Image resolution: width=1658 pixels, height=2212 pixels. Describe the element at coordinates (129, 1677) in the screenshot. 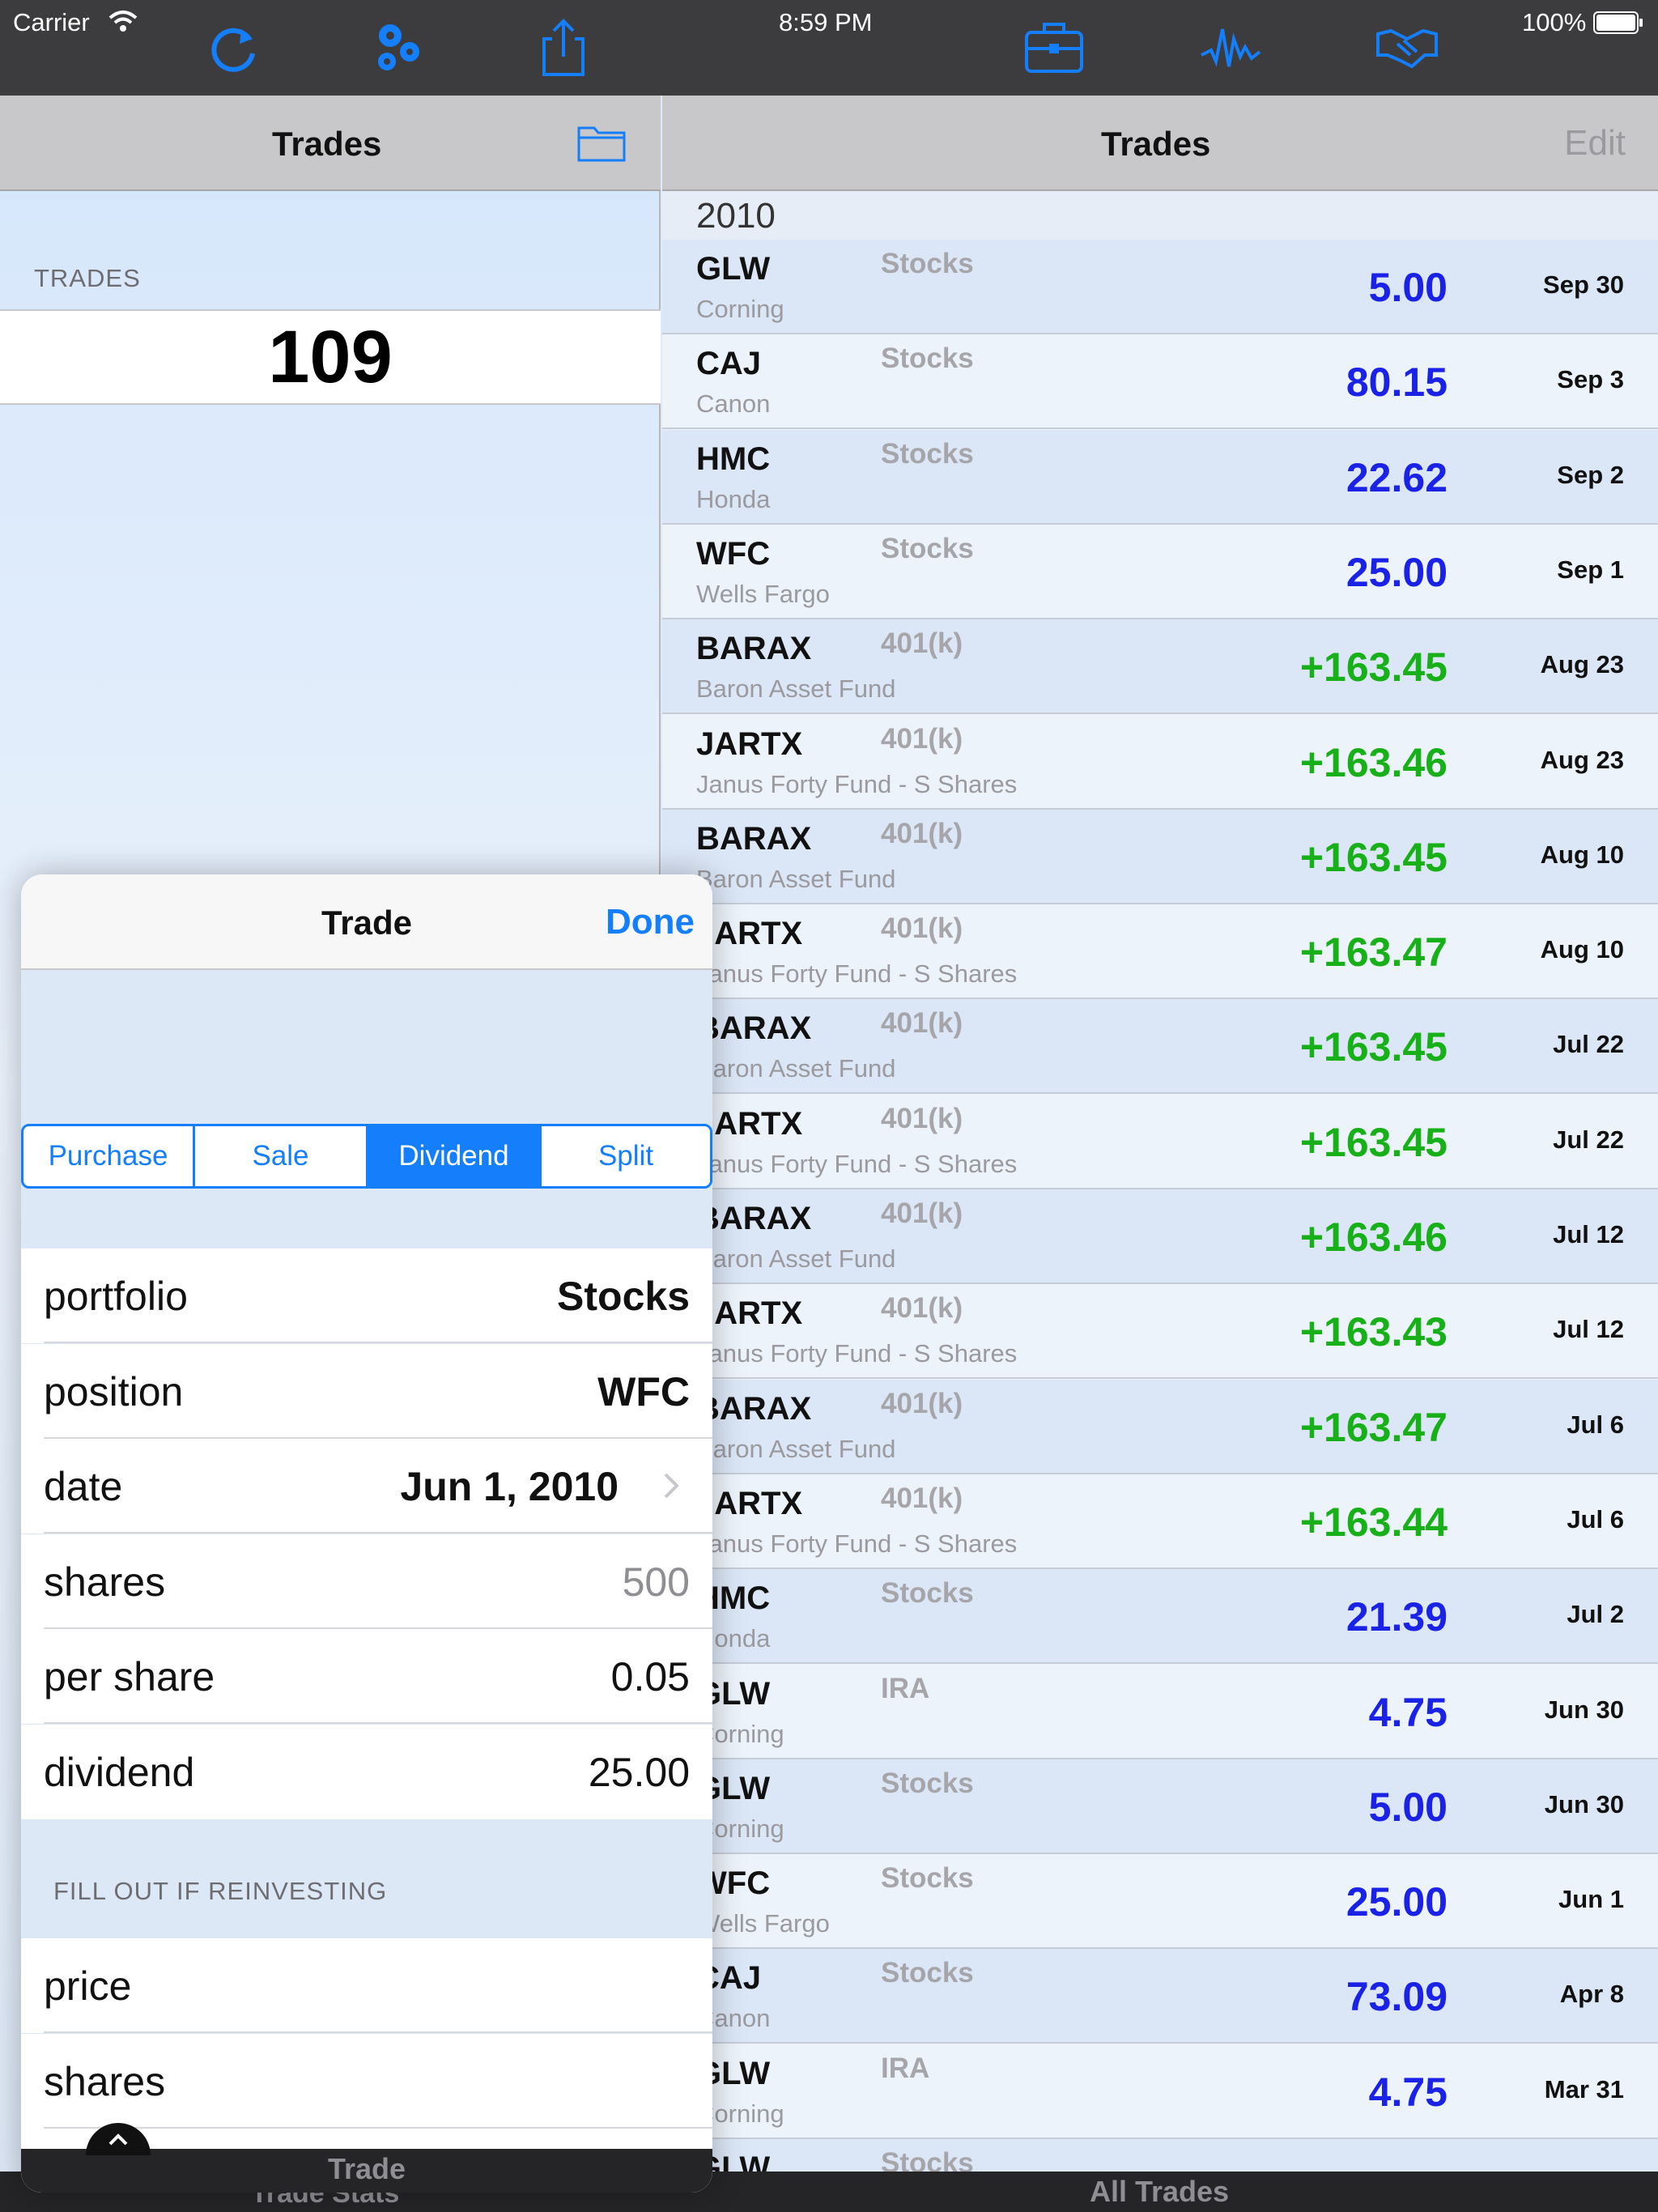

I see `field-label: per share` at that location.